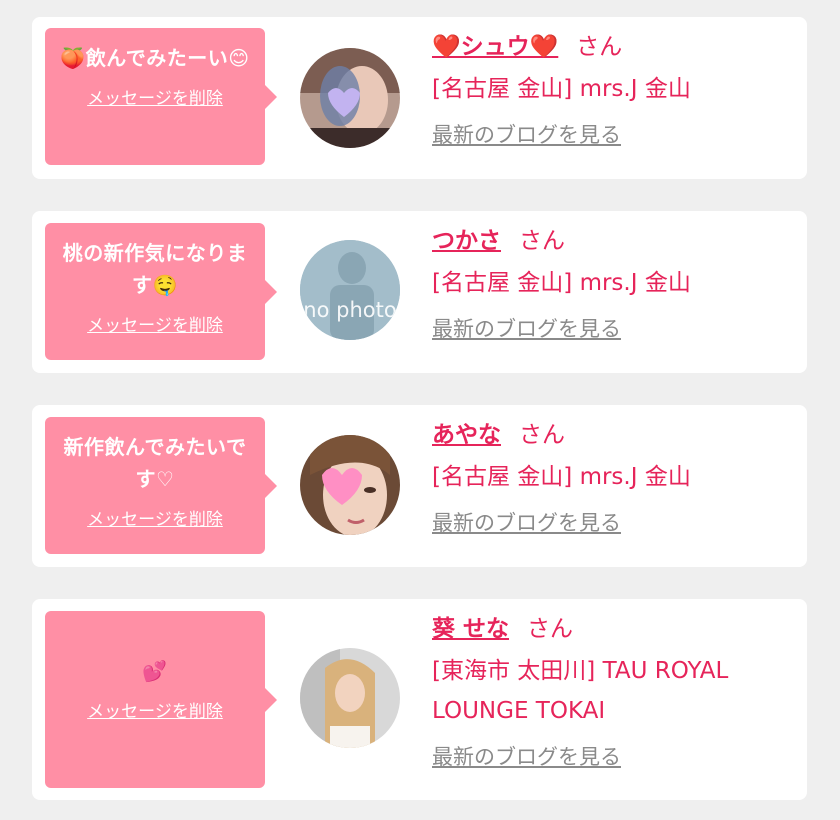  What do you see at coordinates (495, 47) in the screenshot?
I see `profile-name-link: ❤️シュウ❤️` at bounding box center [495, 47].